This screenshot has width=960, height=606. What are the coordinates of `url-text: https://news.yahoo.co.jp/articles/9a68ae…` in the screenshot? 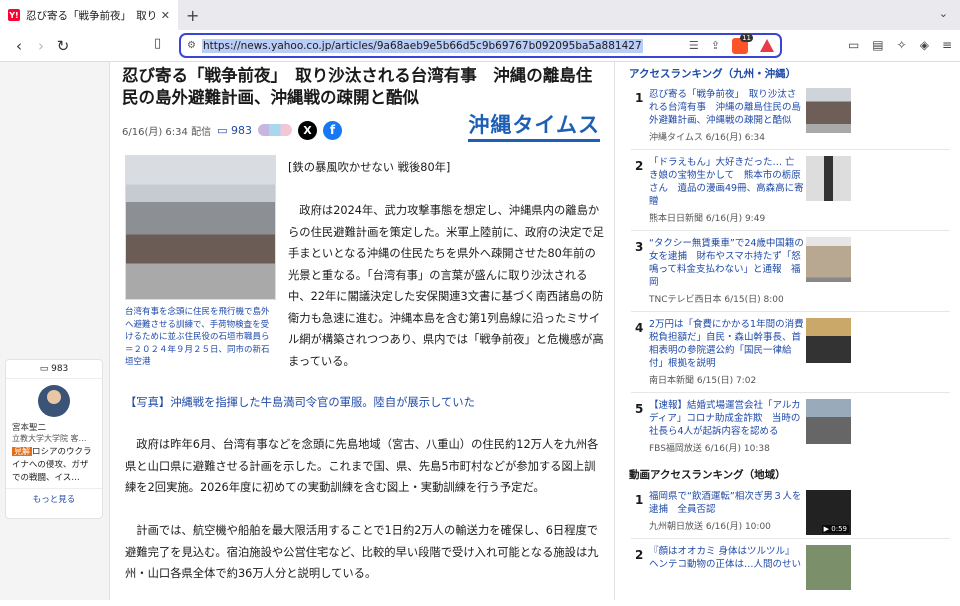 It's located at (422, 45).